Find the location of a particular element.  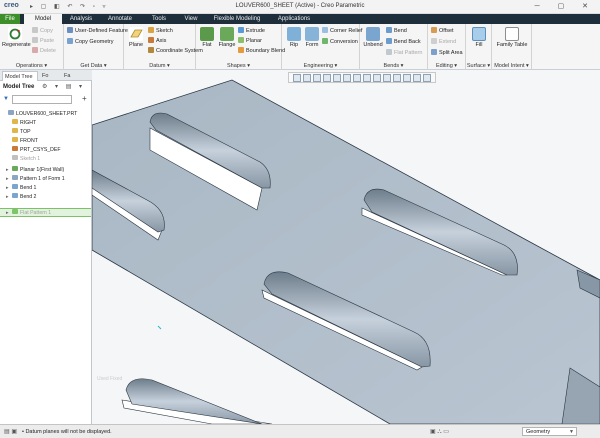

family-table-button: Family Table is located at coordinates (512, 37).